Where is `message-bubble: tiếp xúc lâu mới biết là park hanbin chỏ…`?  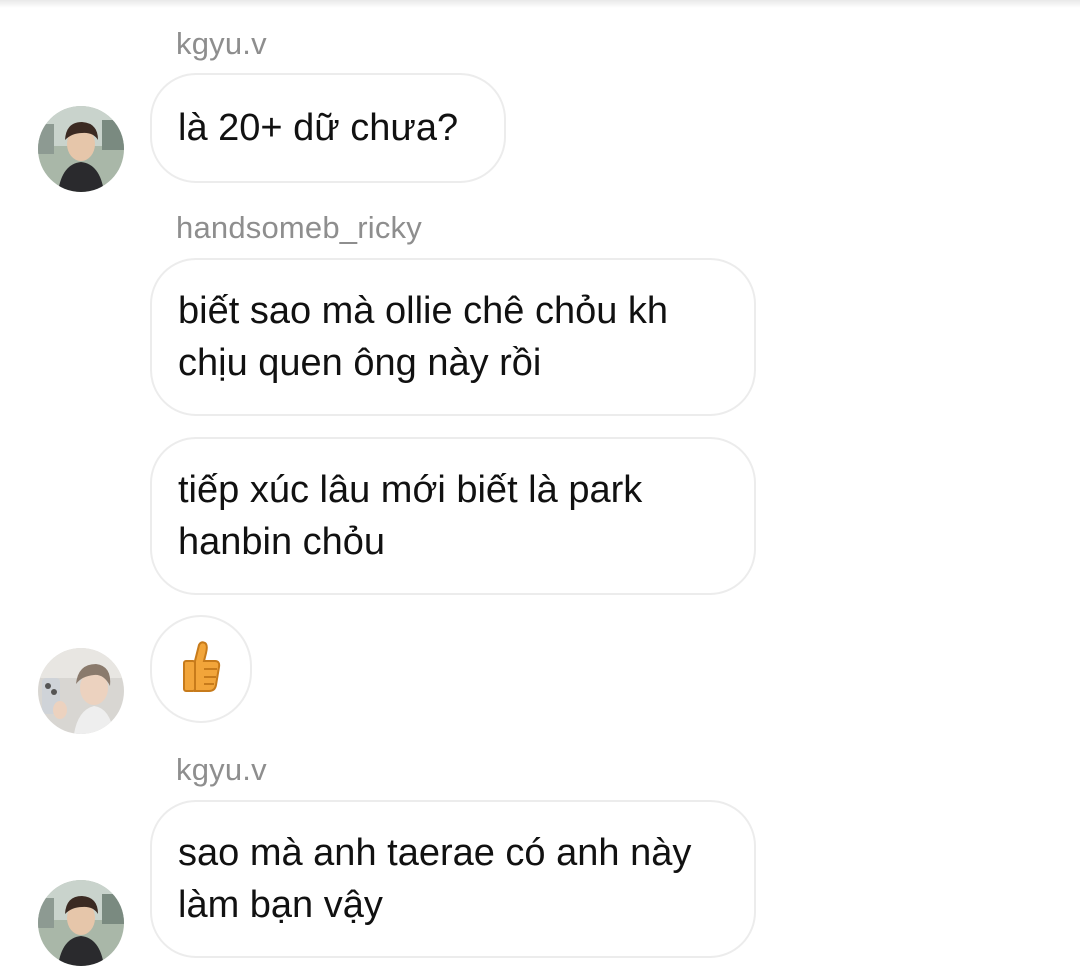 message-bubble: tiếp xúc lâu mới biết là park hanbin chỏ… is located at coordinates (453, 516).